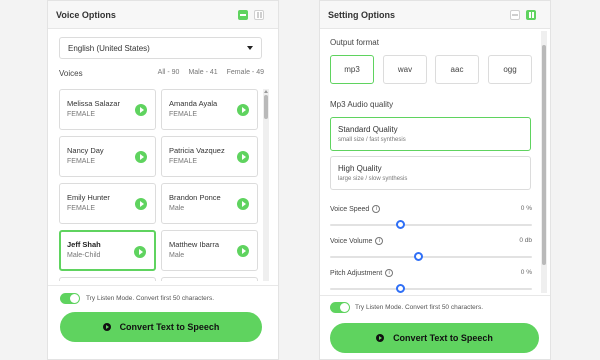 This screenshot has height=360, width=600. I want to click on voice-speed-value: 0 %, so click(526, 208).